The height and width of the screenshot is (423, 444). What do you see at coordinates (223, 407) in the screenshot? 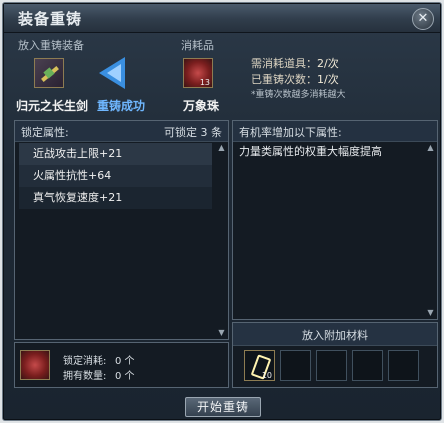
I see `start-recast-button: 开始重铸` at bounding box center [223, 407].